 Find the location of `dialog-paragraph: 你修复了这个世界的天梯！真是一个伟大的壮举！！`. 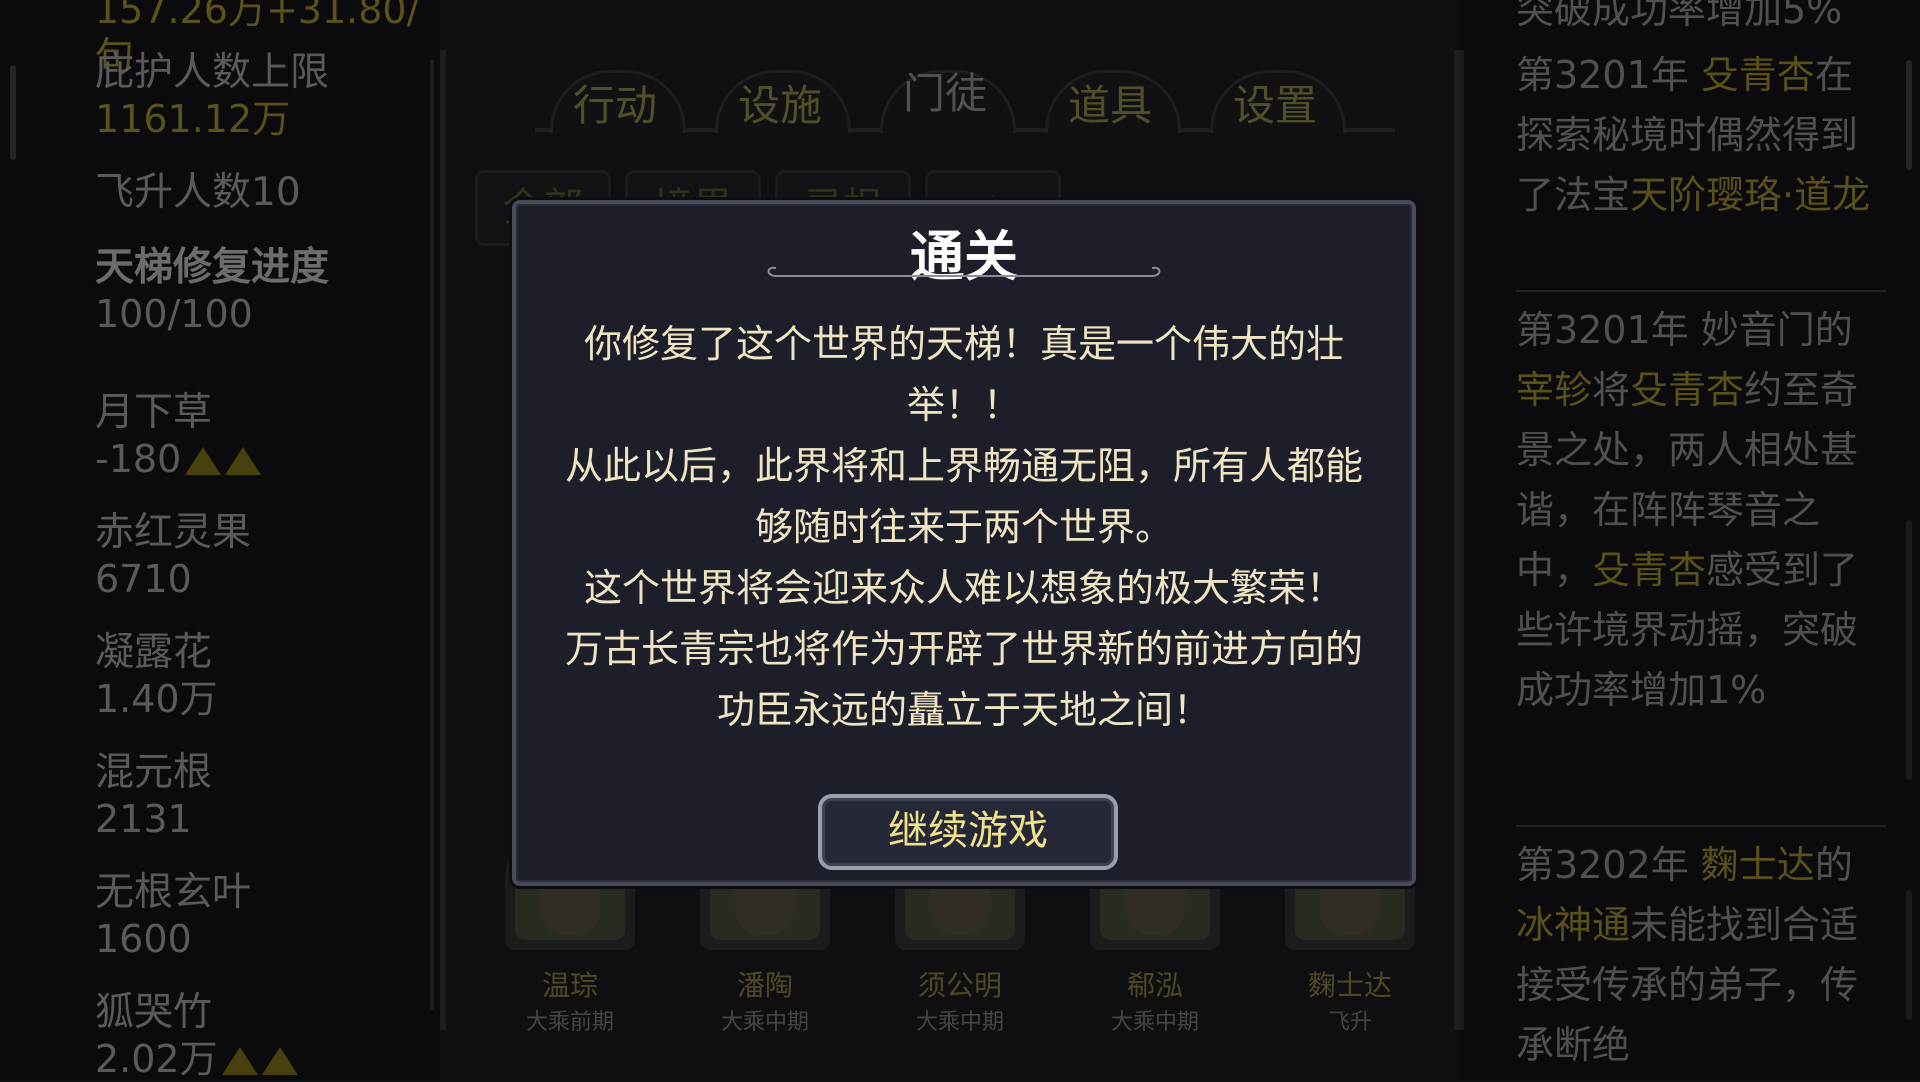

dialog-paragraph: 你修复了这个世界的天梯！真是一个伟大的壮举！！ is located at coordinates (963, 374).